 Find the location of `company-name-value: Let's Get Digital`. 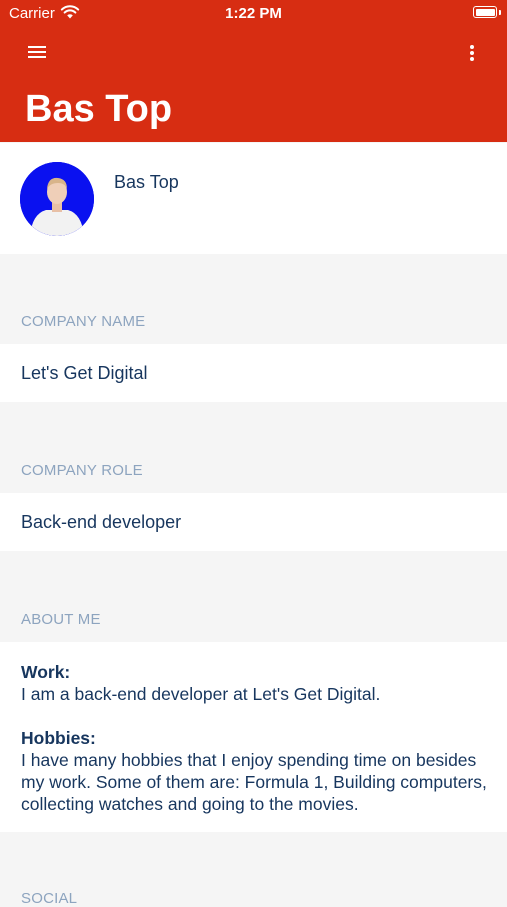

company-name-value: Let's Get Digital is located at coordinates (84, 373).